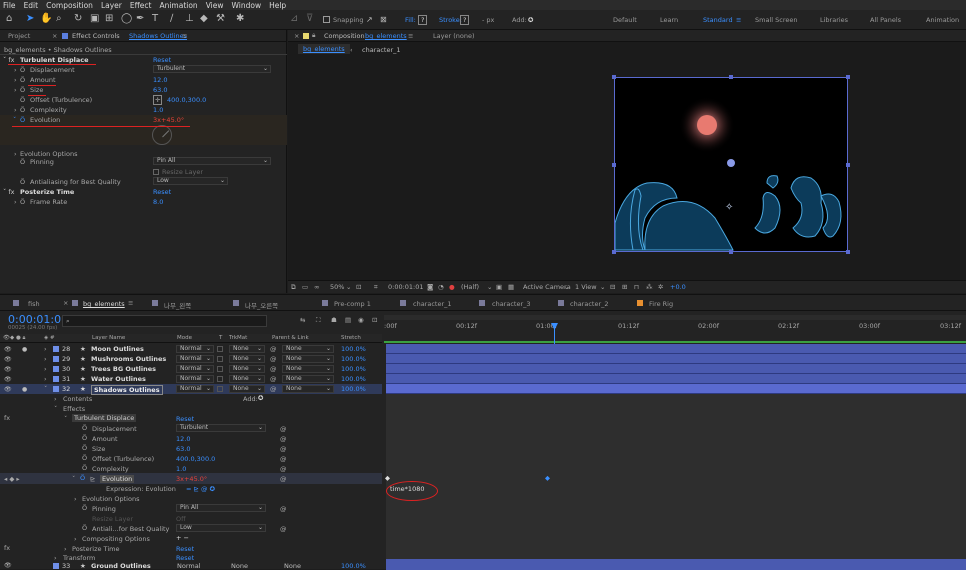 Image resolution: width=966 pixels, height=570 pixels. I want to click on col-layer-name: Layer Name, so click(108, 338).